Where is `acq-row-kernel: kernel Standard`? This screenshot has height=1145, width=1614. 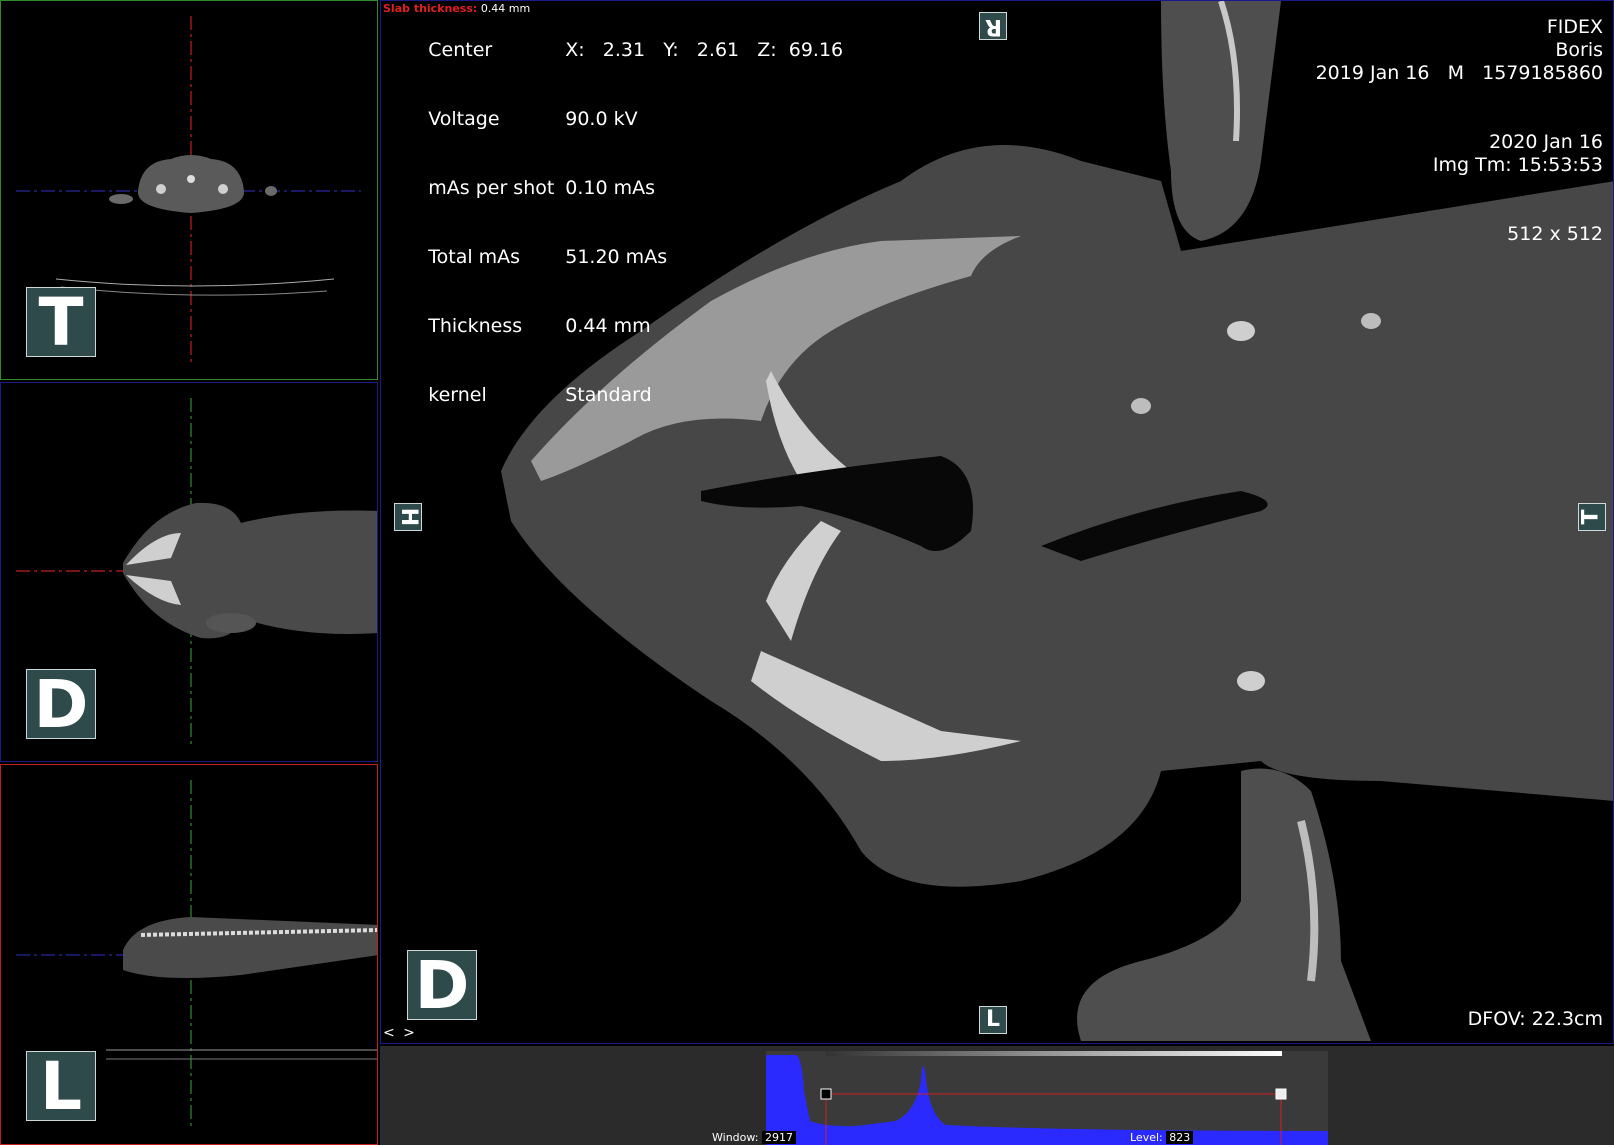
acq-row-kernel: kernel Standard is located at coordinates (617, 395).